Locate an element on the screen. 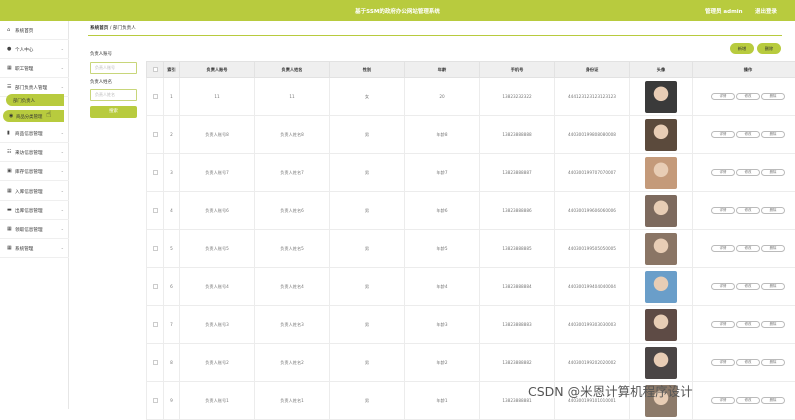  logout-link: 退出登录 is located at coordinates (766, 11).